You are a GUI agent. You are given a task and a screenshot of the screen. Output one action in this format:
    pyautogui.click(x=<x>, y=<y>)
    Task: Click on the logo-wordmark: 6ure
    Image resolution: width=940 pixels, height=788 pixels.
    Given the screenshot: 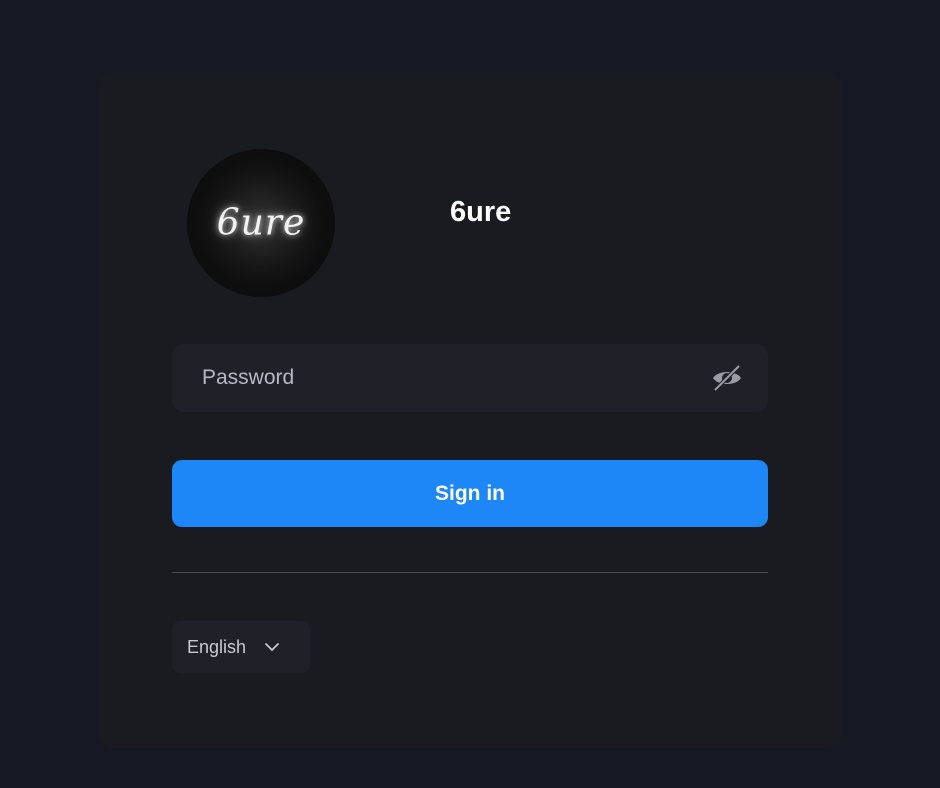 What is the action you would take?
    pyautogui.click(x=261, y=223)
    